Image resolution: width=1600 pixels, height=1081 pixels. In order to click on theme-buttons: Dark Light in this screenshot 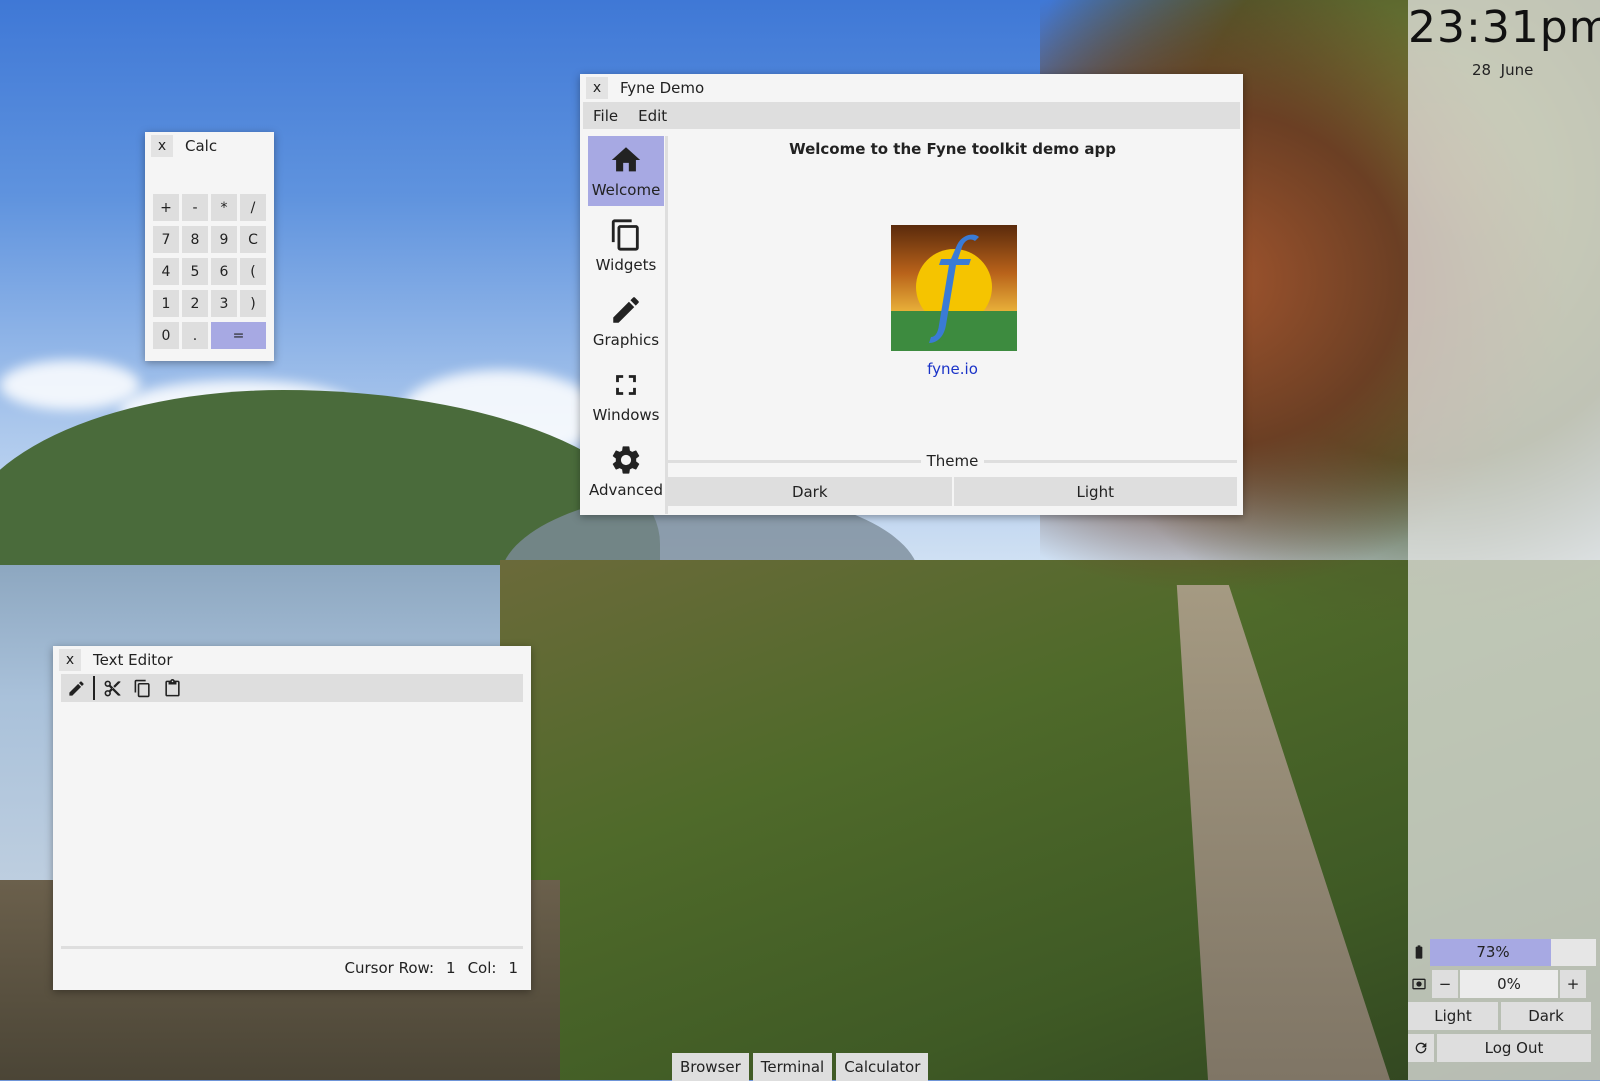, I will do `click(952, 491)`.